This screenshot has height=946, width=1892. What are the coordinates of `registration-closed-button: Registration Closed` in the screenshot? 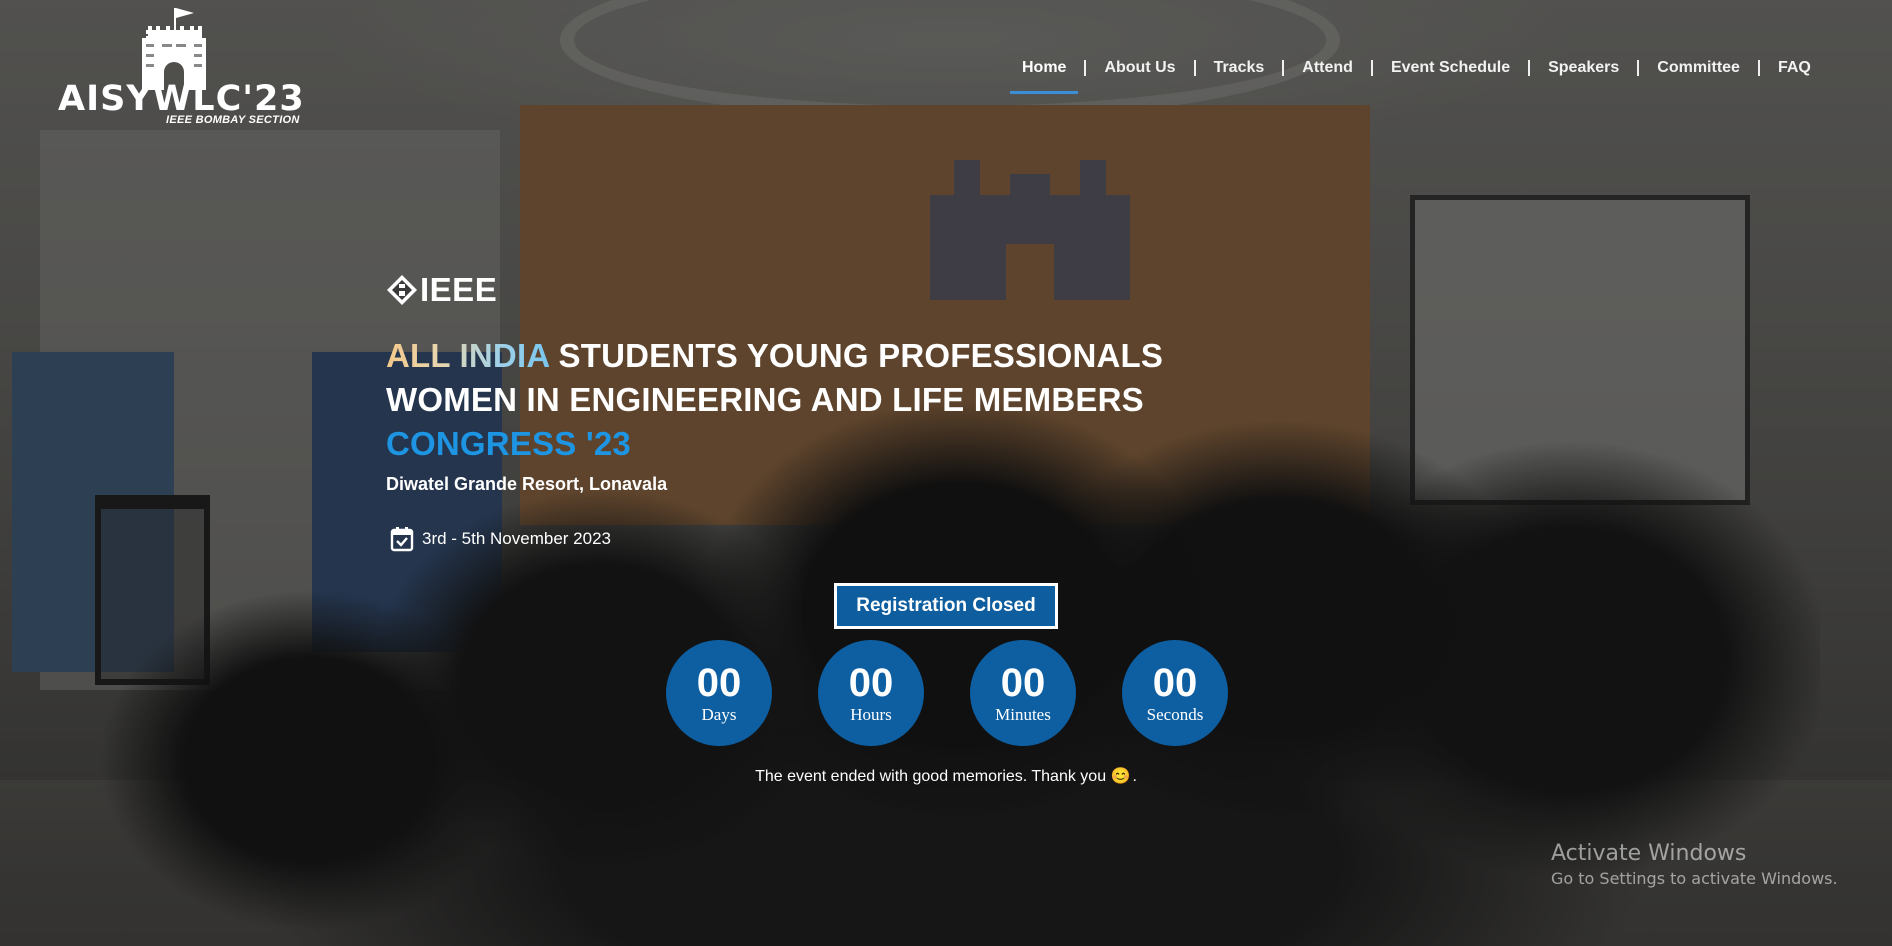 It's located at (946, 606).